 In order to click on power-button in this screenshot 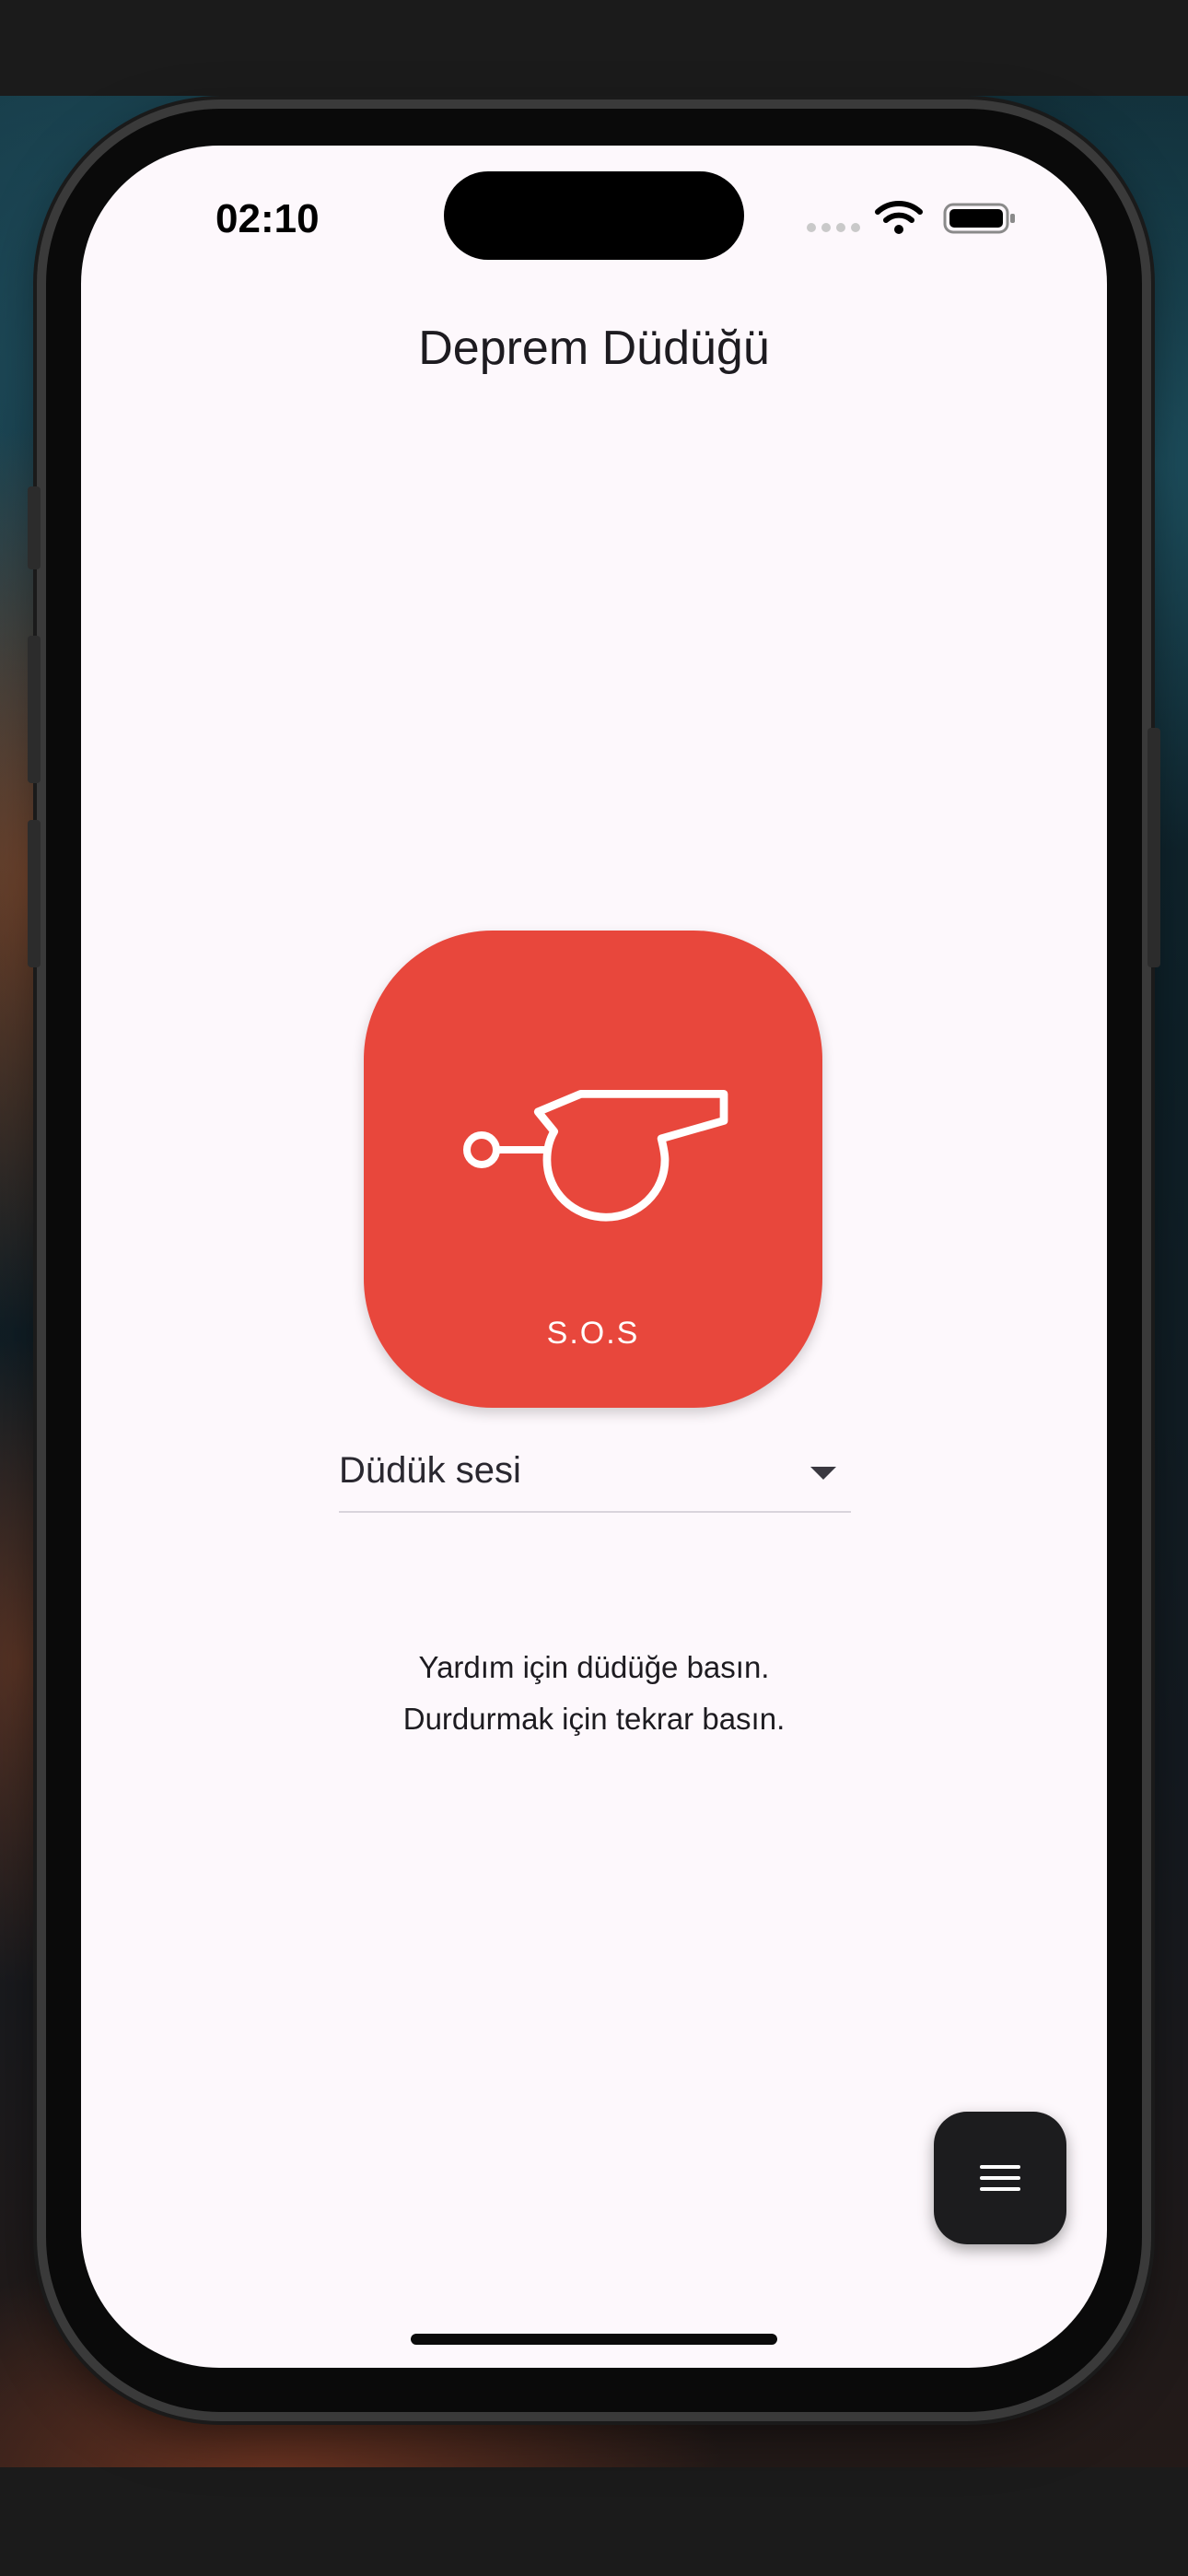, I will do `click(1153, 848)`.